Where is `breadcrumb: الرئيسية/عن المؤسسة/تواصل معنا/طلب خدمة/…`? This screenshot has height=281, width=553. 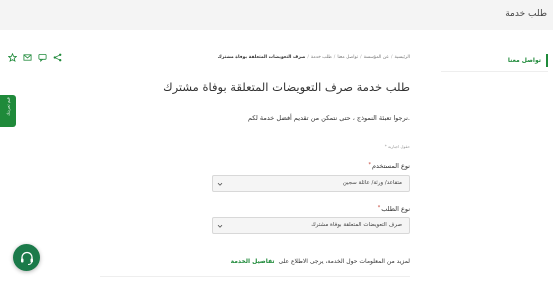
breadcrumb: الرئيسية/عن المؤسسة/تواصل معنا/طلب خدمة/… is located at coordinates (314, 57).